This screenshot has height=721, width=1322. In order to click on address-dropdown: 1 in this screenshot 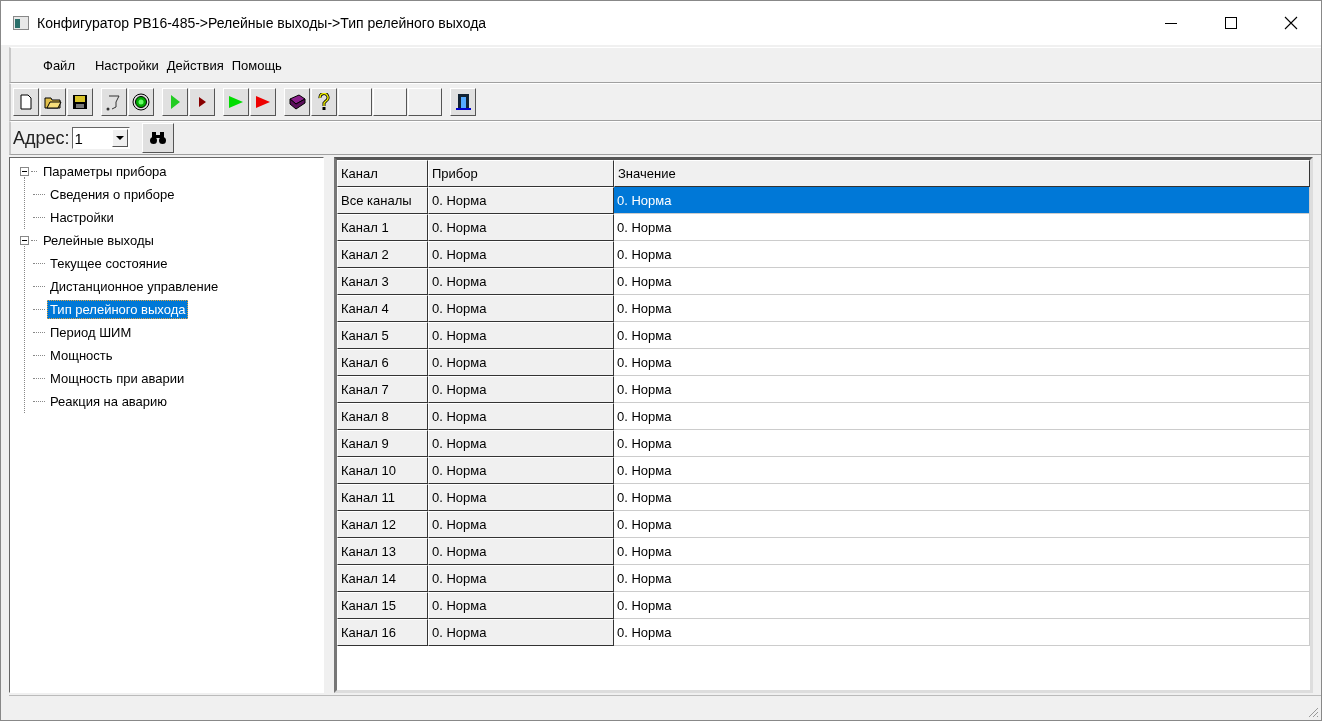, I will do `click(100, 138)`.